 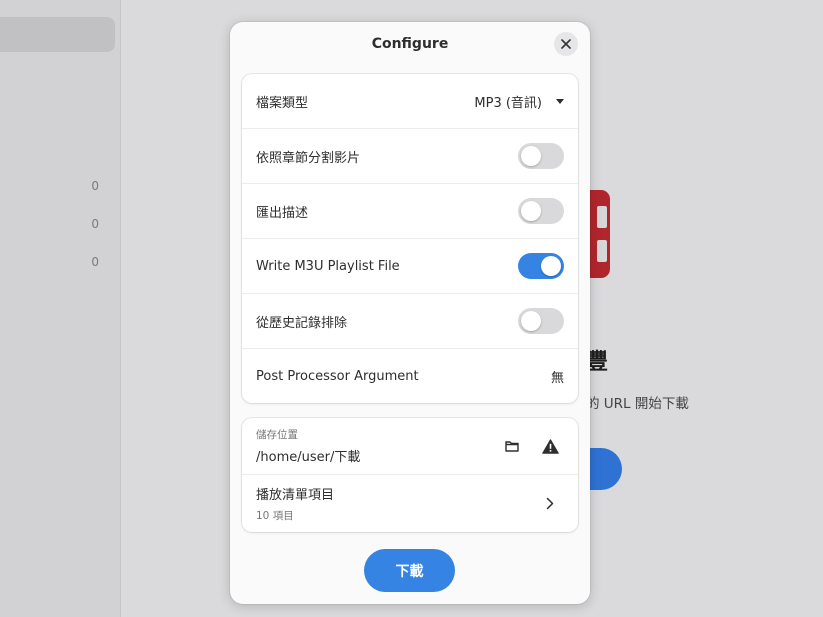 I want to click on save-location-row: 儲存位置 /home/user/下載, so click(x=410, y=446).